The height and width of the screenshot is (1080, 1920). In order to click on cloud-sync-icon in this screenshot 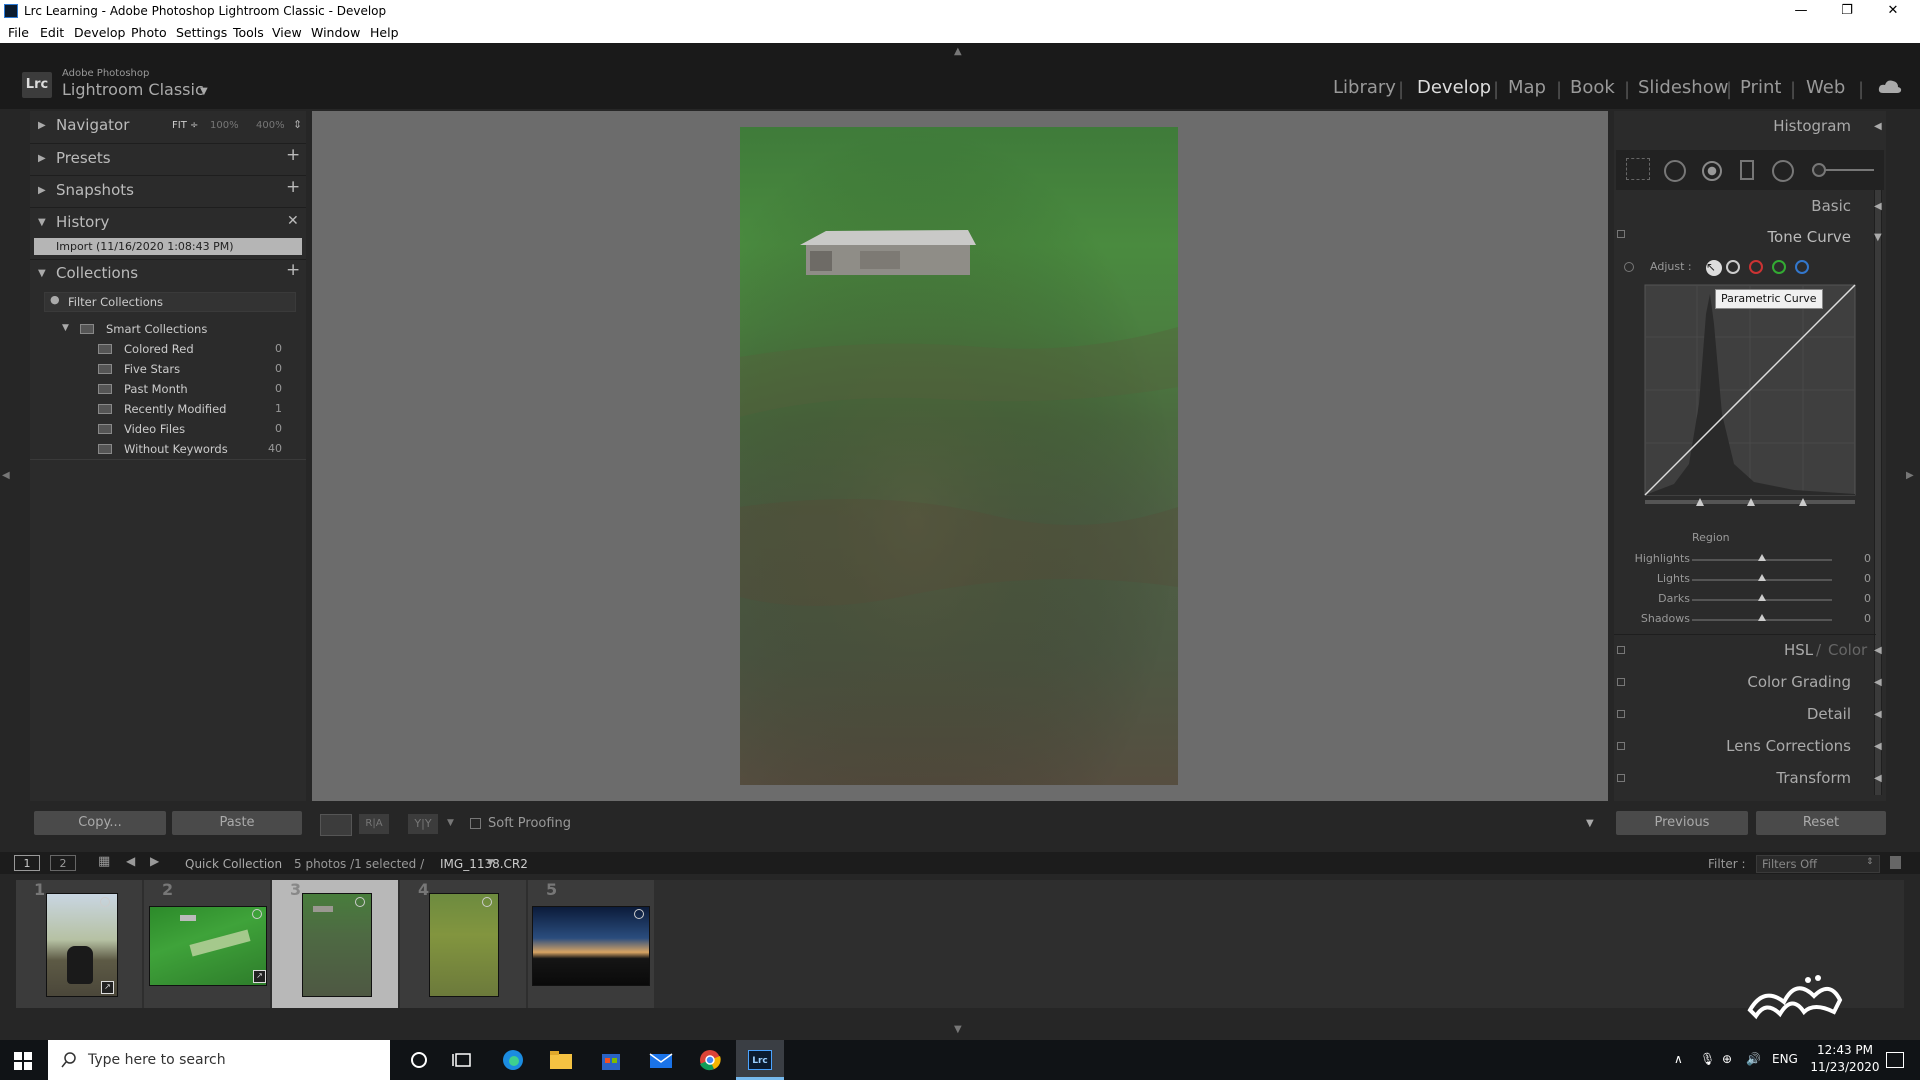, I will do `click(1890, 87)`.